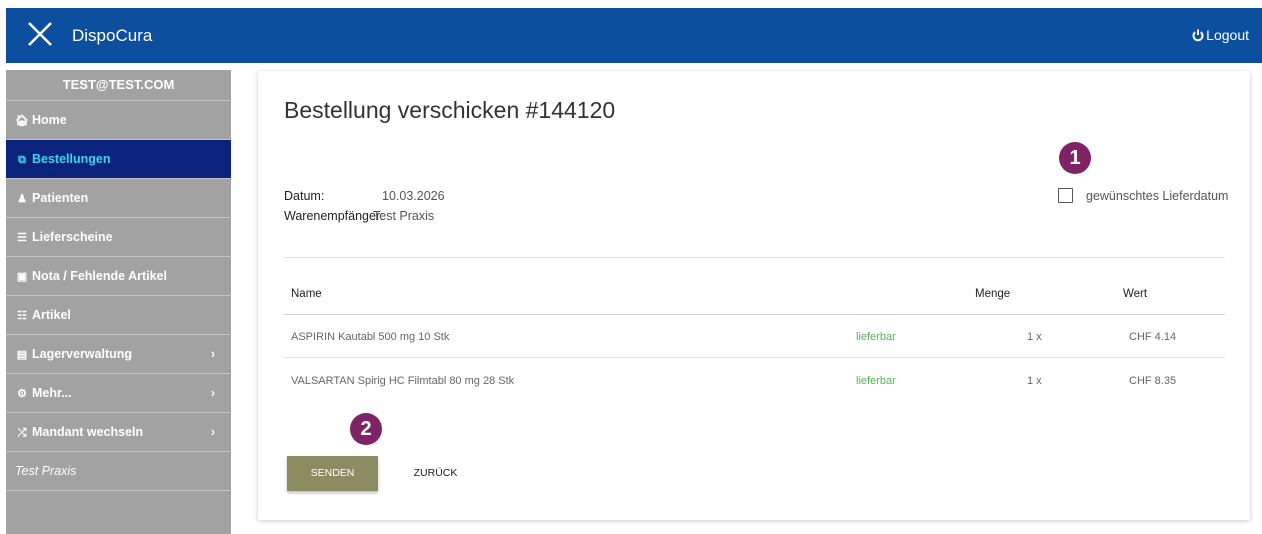  What do you see at coordinates (404, 216) in the screenshot?
I see `recipient-value: Test Praxis` at bounding box center [404, 216].